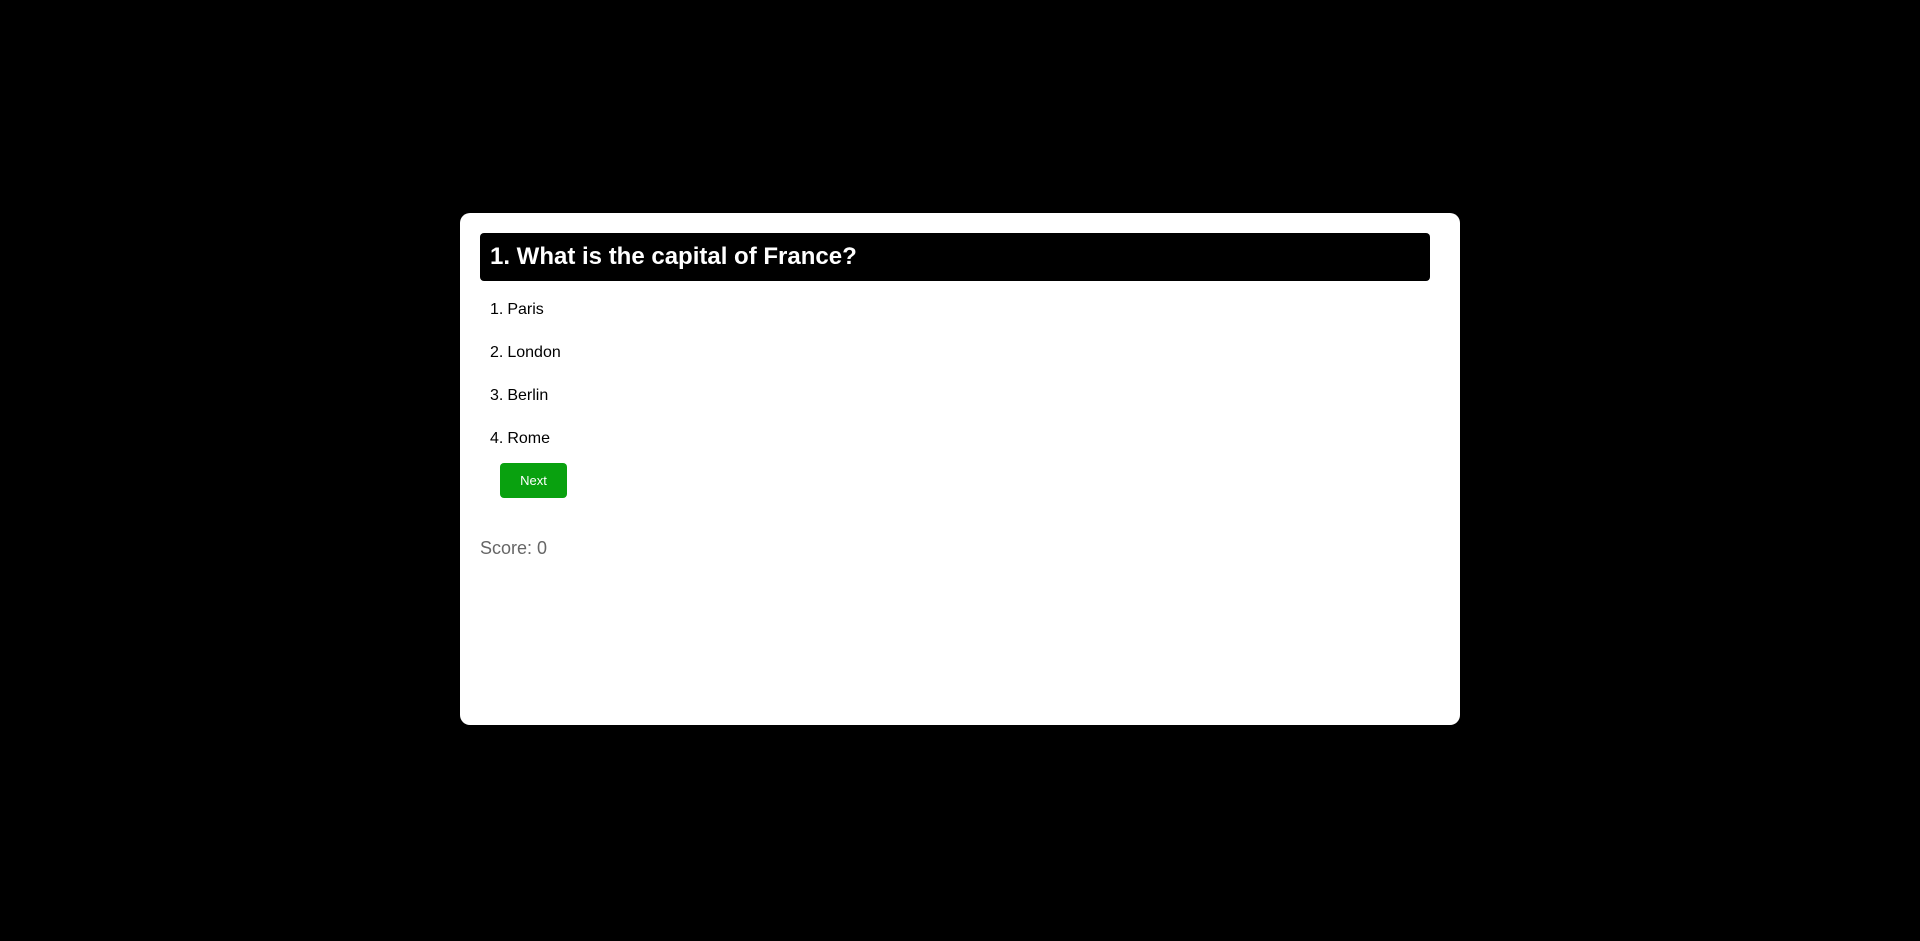 The height and width of the screenshot is (941, 1920). What do you see at coordinates (965, 317) in the screenshot?
I see `option-item-1: 1. Paris` at bounding box center [965, 317].